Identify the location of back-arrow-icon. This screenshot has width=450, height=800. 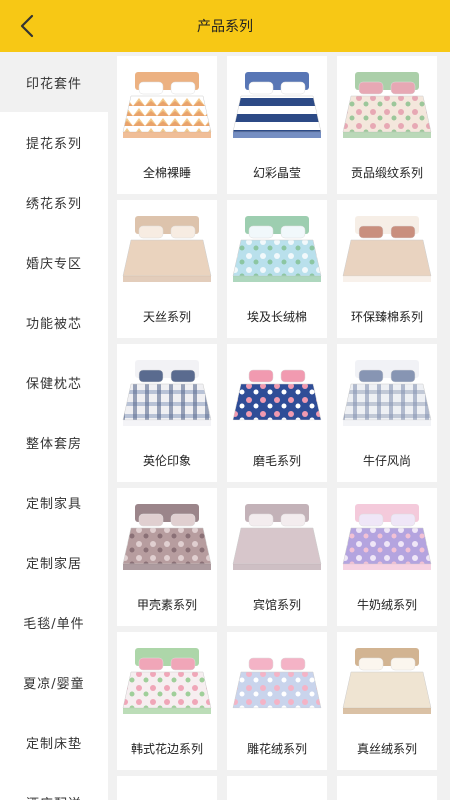
(27, 26).